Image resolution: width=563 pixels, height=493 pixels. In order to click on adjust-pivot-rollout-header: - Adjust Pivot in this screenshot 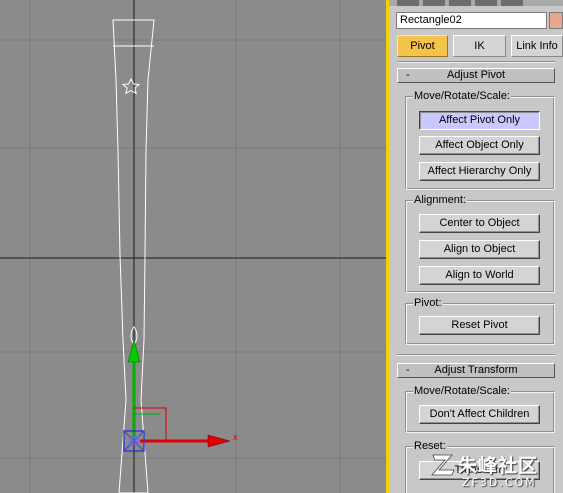, I will do `click(476, 75)`.